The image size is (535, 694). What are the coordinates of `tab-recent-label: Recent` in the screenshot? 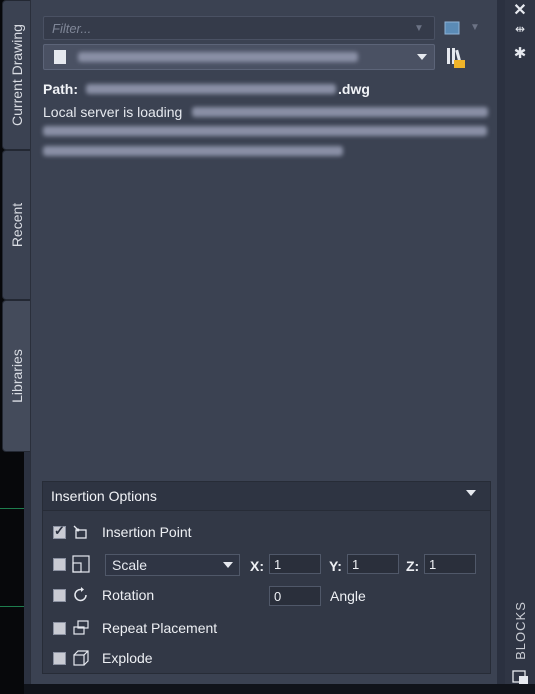 It's located at (17, 225).